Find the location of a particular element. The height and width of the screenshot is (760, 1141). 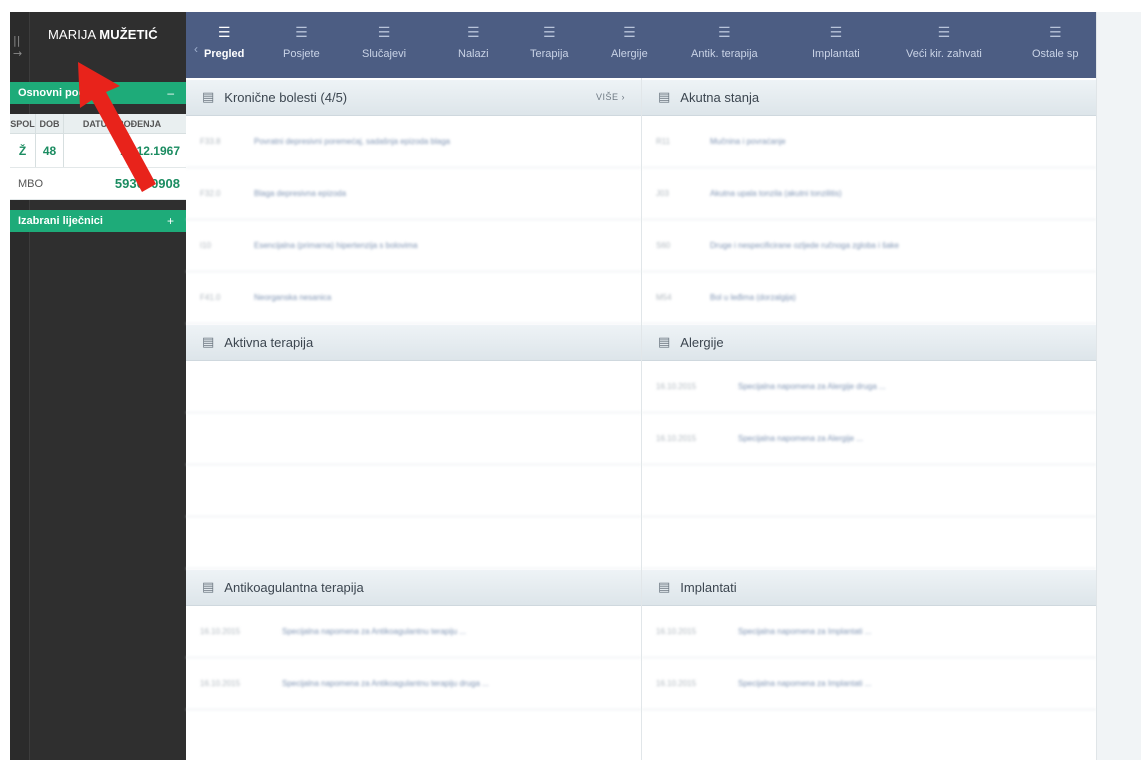

doctors-header: Izabrani liječnici + is located at coordinates (98, 221).